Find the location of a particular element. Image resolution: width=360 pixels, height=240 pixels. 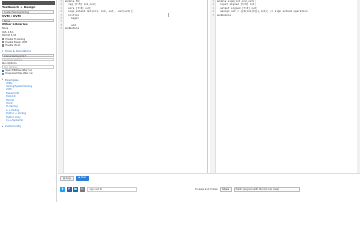

example-link-cpp-systemc: C++/SystemC is located at coordinates (28, 120).